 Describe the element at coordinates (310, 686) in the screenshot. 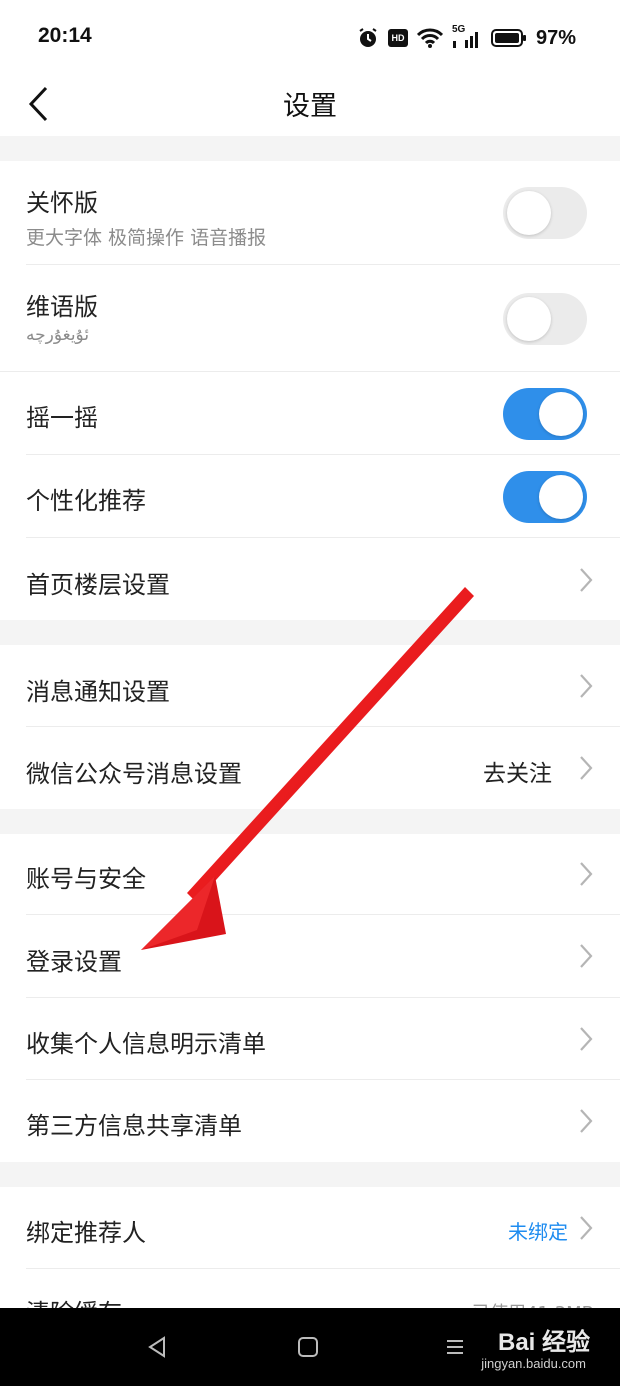

I see `message-notify-settings-row: 消息通知设置` at that location.